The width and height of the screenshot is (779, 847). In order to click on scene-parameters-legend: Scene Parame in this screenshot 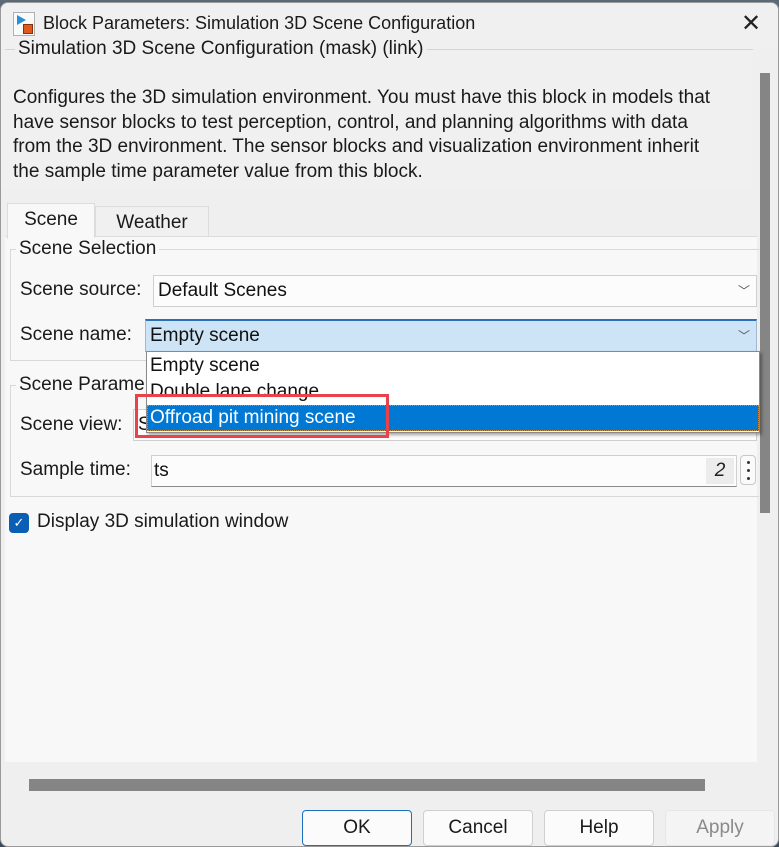, I will do `click(82, 385)`.